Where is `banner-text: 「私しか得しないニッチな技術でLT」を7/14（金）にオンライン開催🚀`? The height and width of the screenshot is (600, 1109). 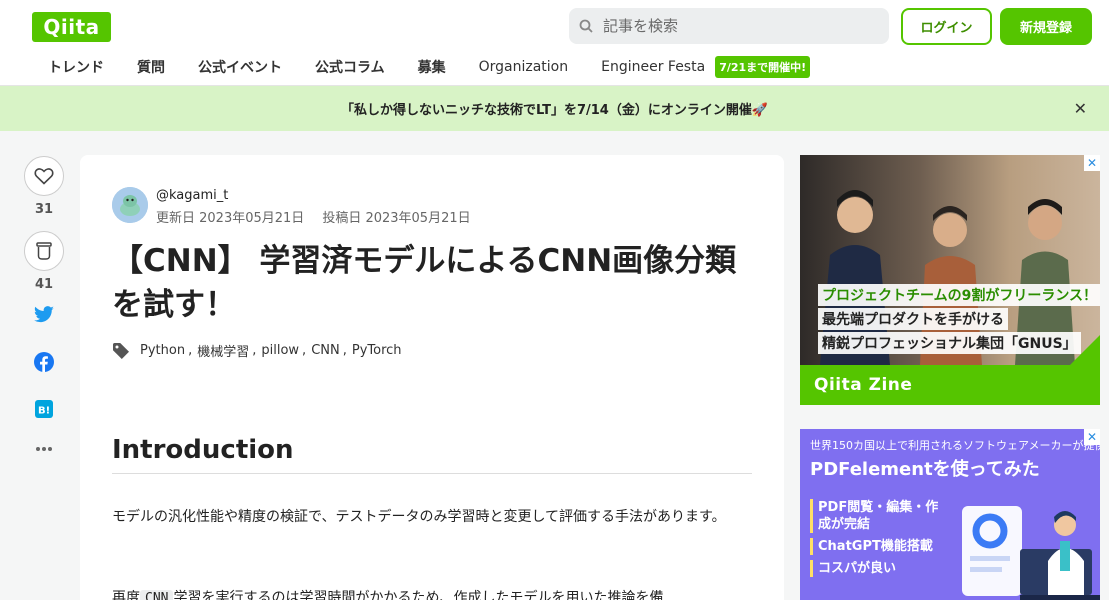 banner-text: 「私しか得しないニッチな技術でLT」を7/14（金）にオンライン開催🚀 is located at coordinates (554, 108).